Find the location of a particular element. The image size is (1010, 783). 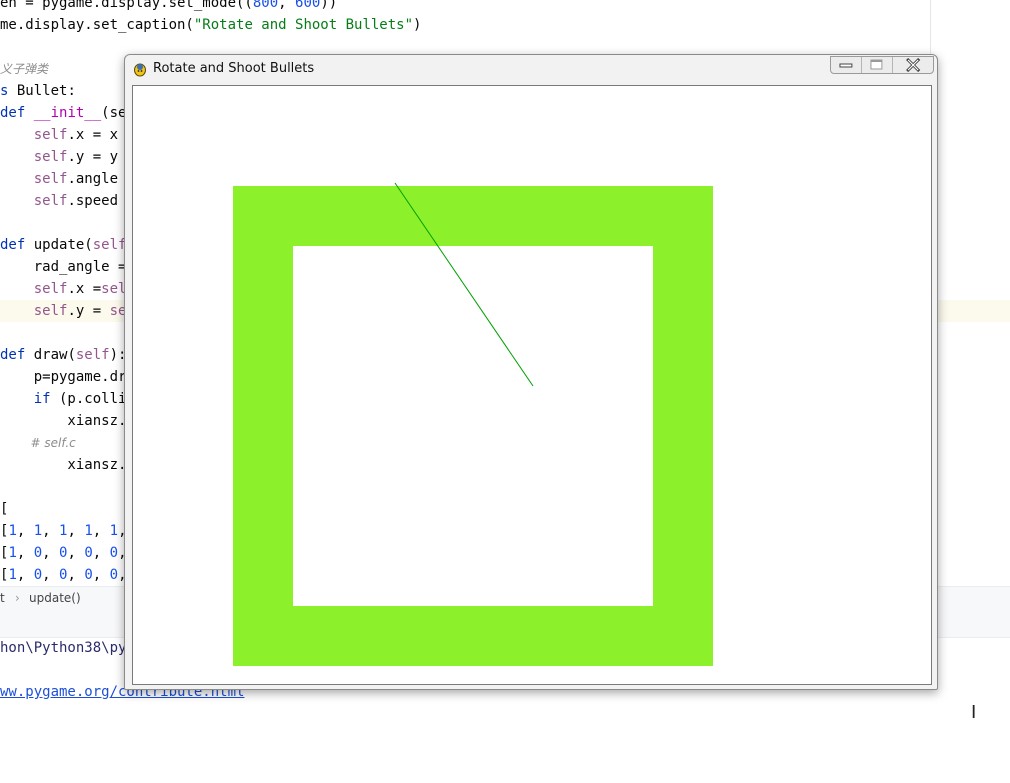

code-line: rad_angle = is located at coordinates (67, 267).